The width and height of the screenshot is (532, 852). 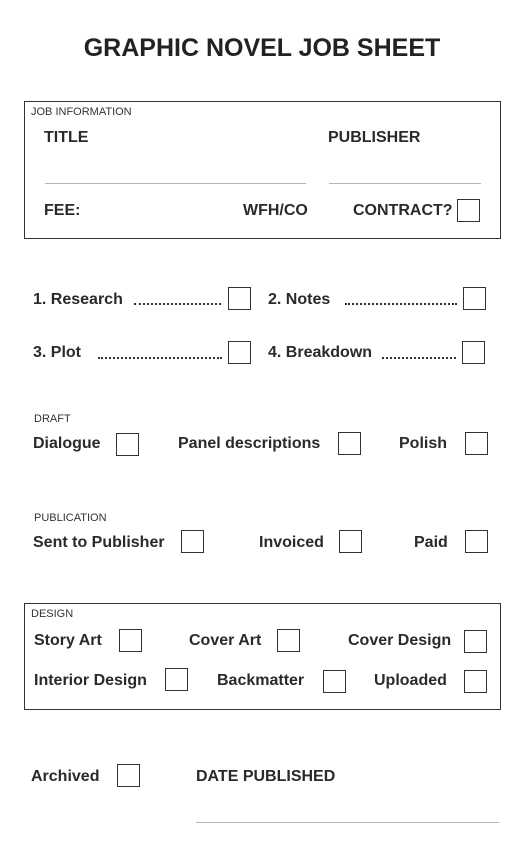 I want to click on publication-invoiced-checkbox, so click(x=350, y=541).